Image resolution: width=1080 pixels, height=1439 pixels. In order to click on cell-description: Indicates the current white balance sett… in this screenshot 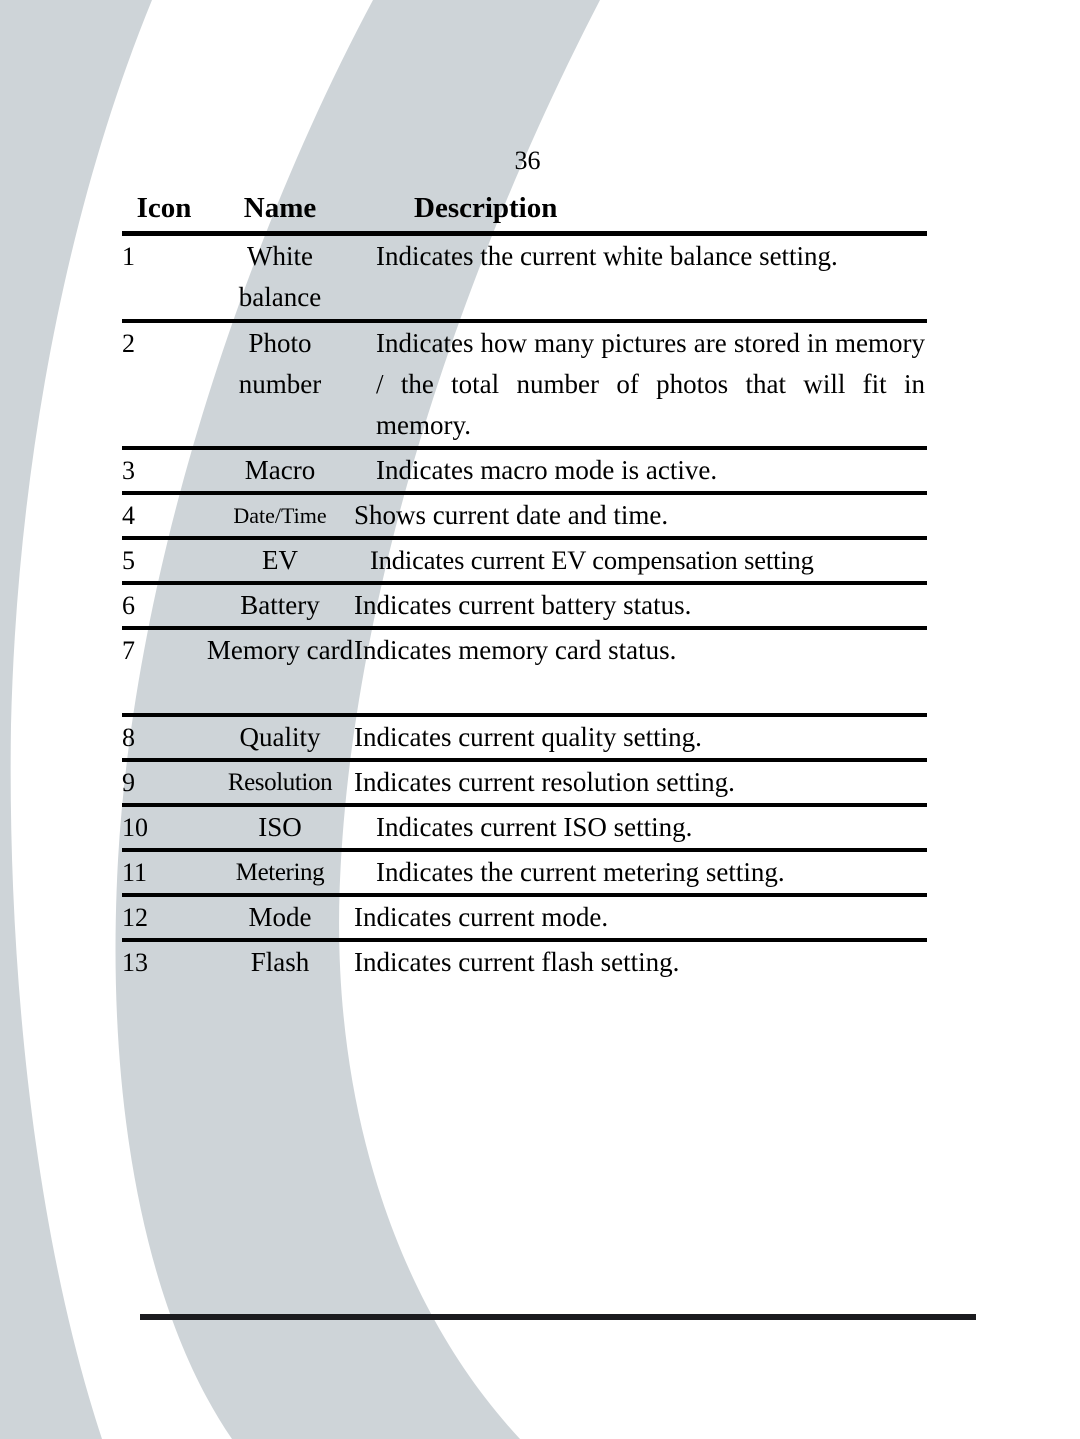, I will do `click(607, 256)`.